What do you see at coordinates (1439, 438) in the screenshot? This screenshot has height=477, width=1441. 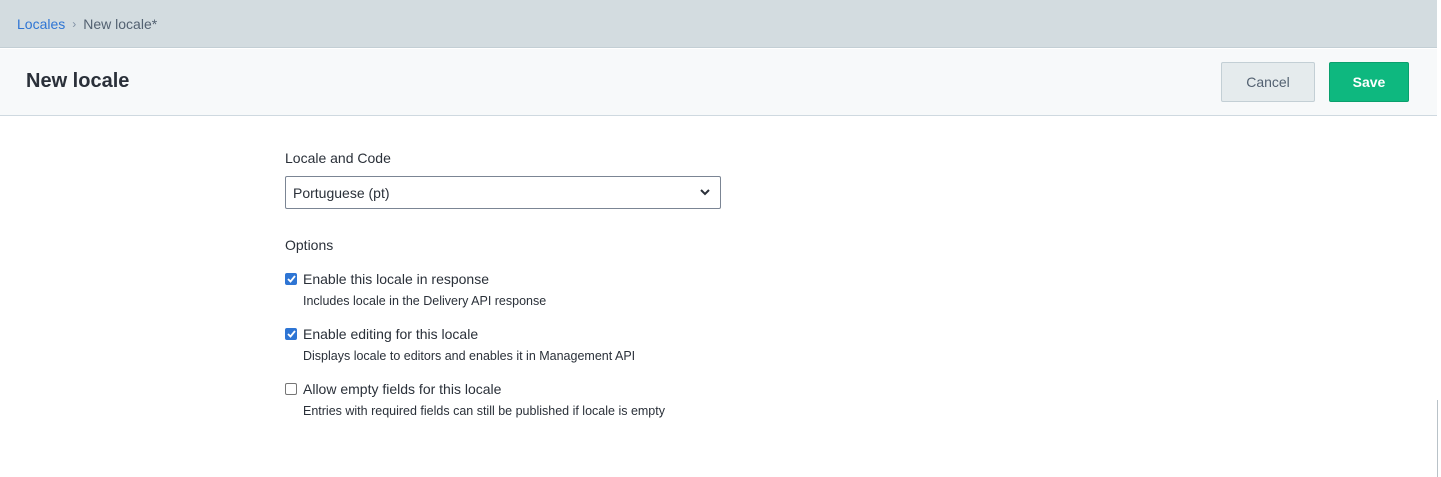 I see `scrollbar` at bounding box center [1439, 438].